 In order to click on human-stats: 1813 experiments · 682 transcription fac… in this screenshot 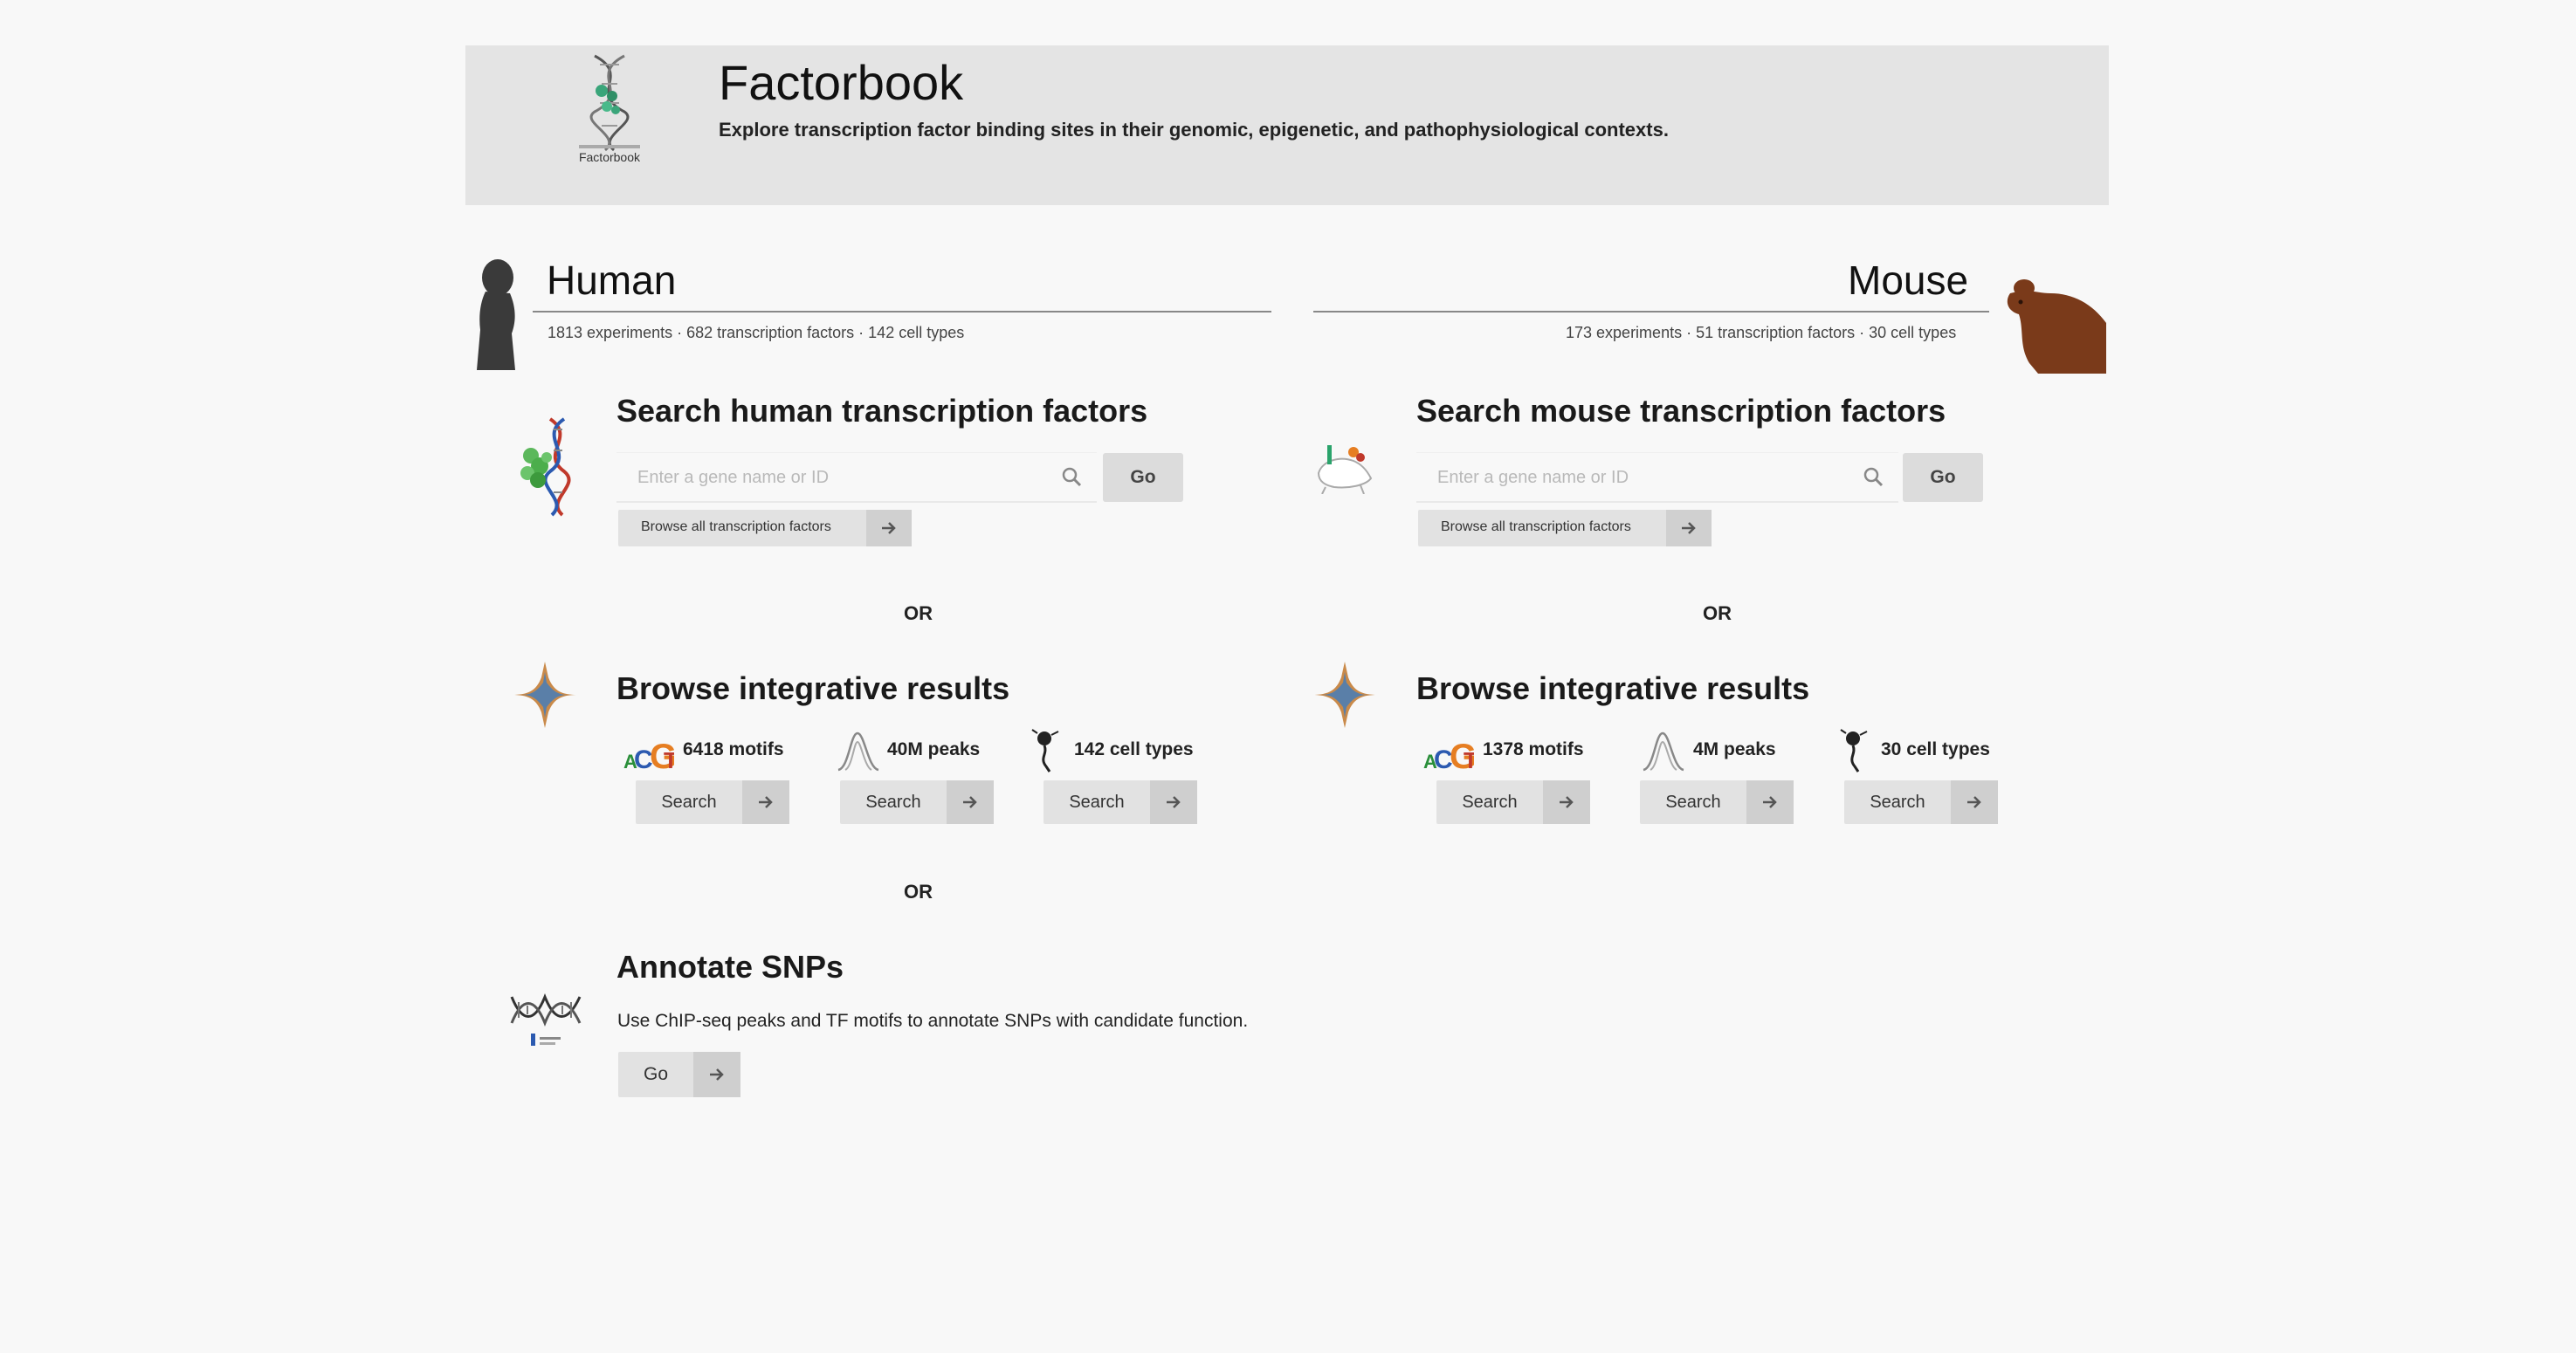, I will do `click(756, 332)`.